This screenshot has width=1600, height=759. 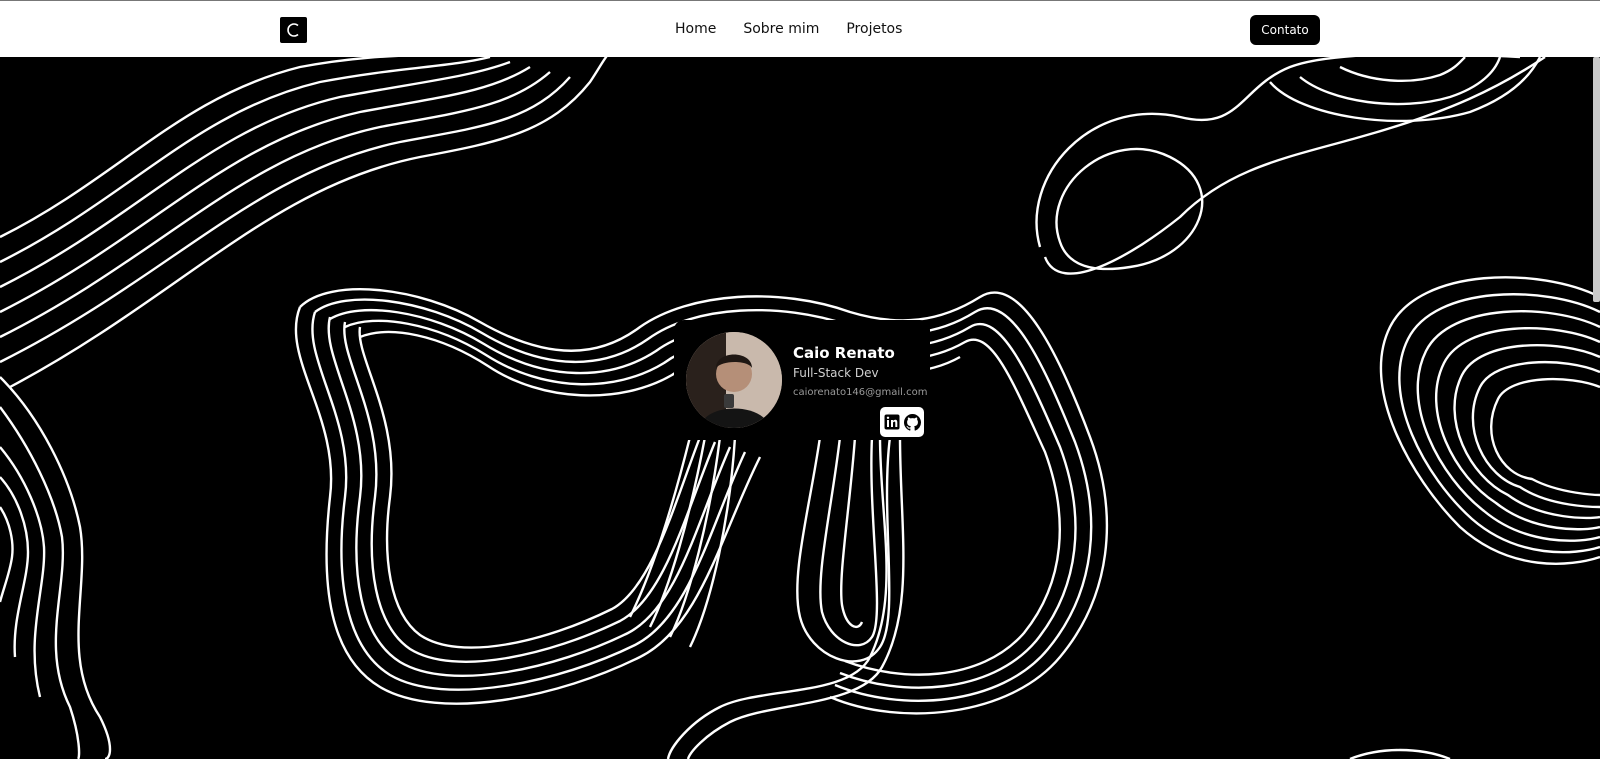 I want to click on avatar-photo, so click(x=734, y=380).